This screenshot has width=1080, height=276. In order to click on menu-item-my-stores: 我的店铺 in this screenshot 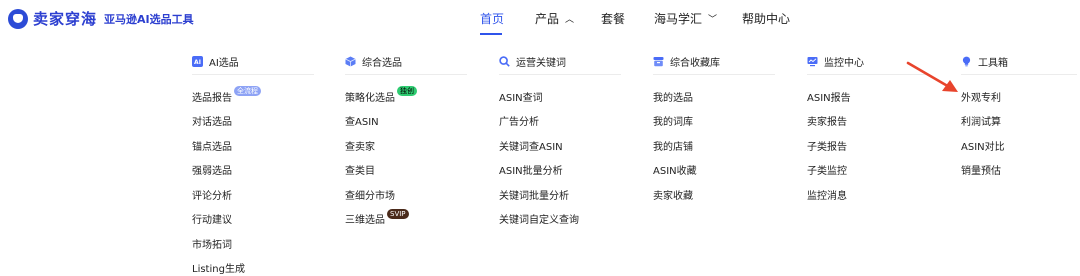, I will do `click(714, 145)`.